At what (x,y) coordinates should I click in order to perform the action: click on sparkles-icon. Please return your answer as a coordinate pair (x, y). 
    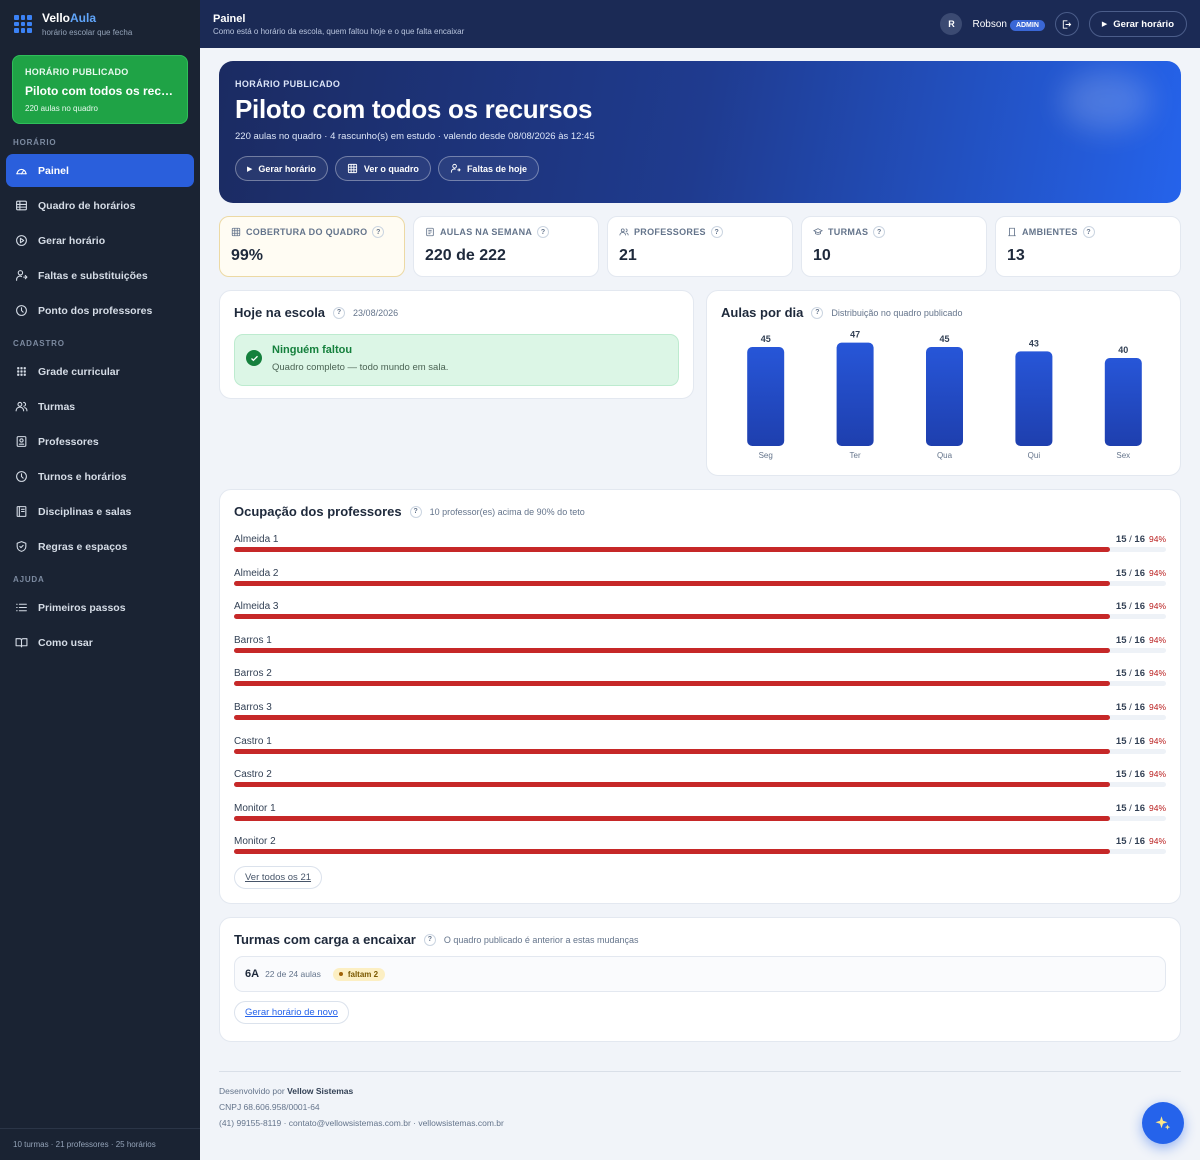
    Looking at the image, I should click on (1163, 1123).